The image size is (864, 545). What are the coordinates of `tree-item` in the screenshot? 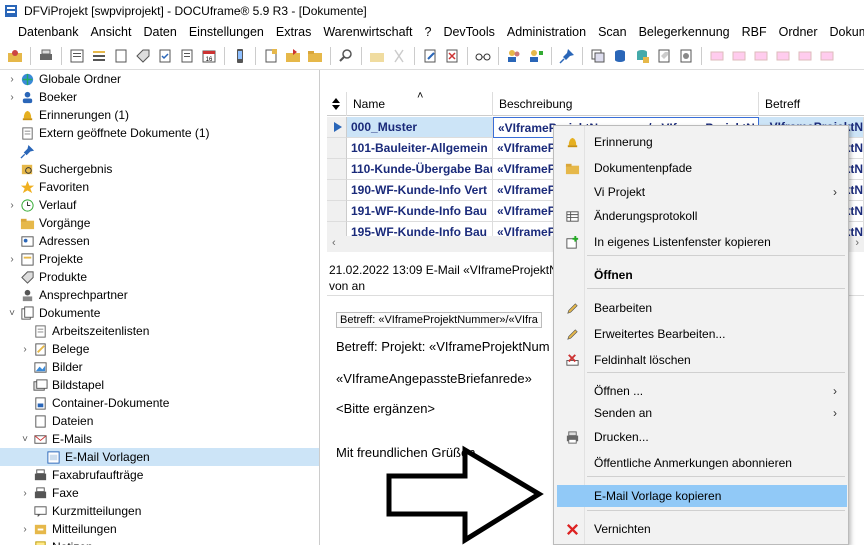 It's located at (159, 151).